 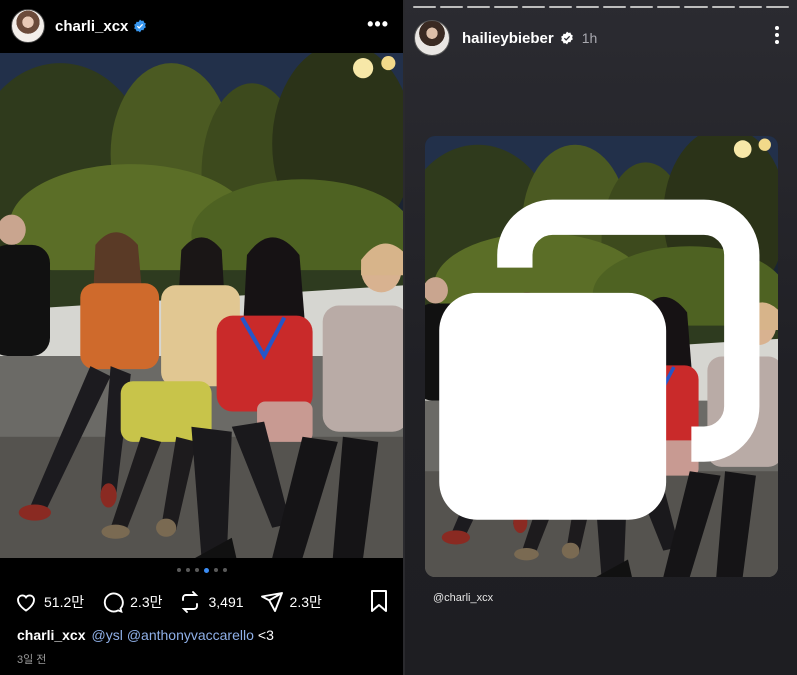 I want to click on avatar, so click(x=28, y=26).